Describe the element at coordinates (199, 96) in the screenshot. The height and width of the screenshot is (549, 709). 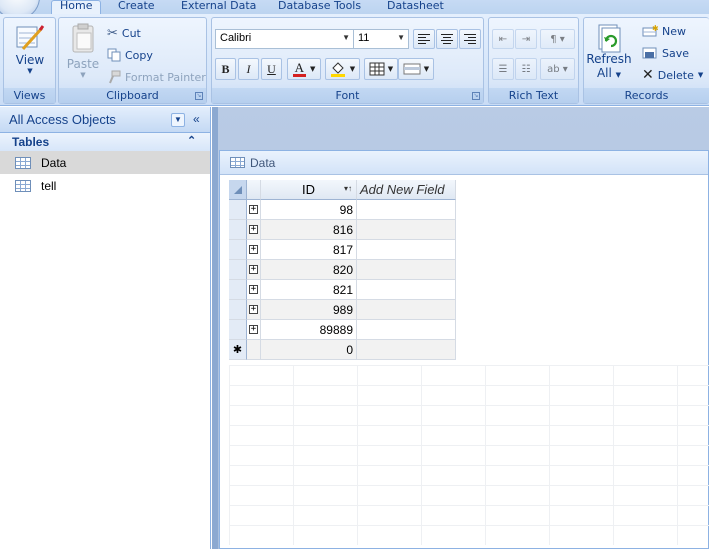
I see `clipboard-launcher-icon: ↘` at that location.